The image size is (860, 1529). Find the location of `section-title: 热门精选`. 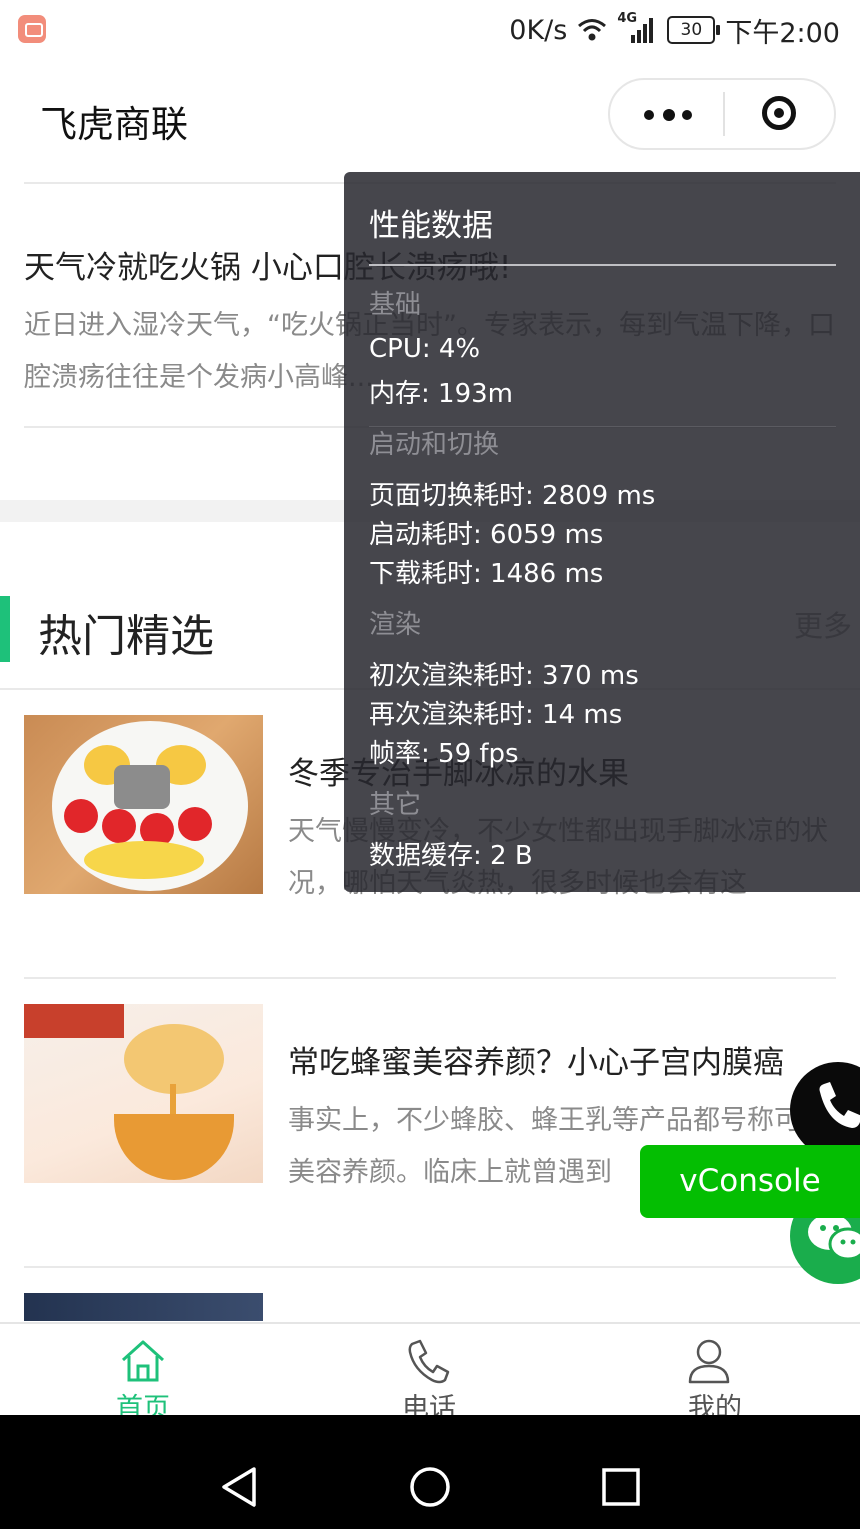

section-title: 热门精选 is located at coordinates (126, 636).